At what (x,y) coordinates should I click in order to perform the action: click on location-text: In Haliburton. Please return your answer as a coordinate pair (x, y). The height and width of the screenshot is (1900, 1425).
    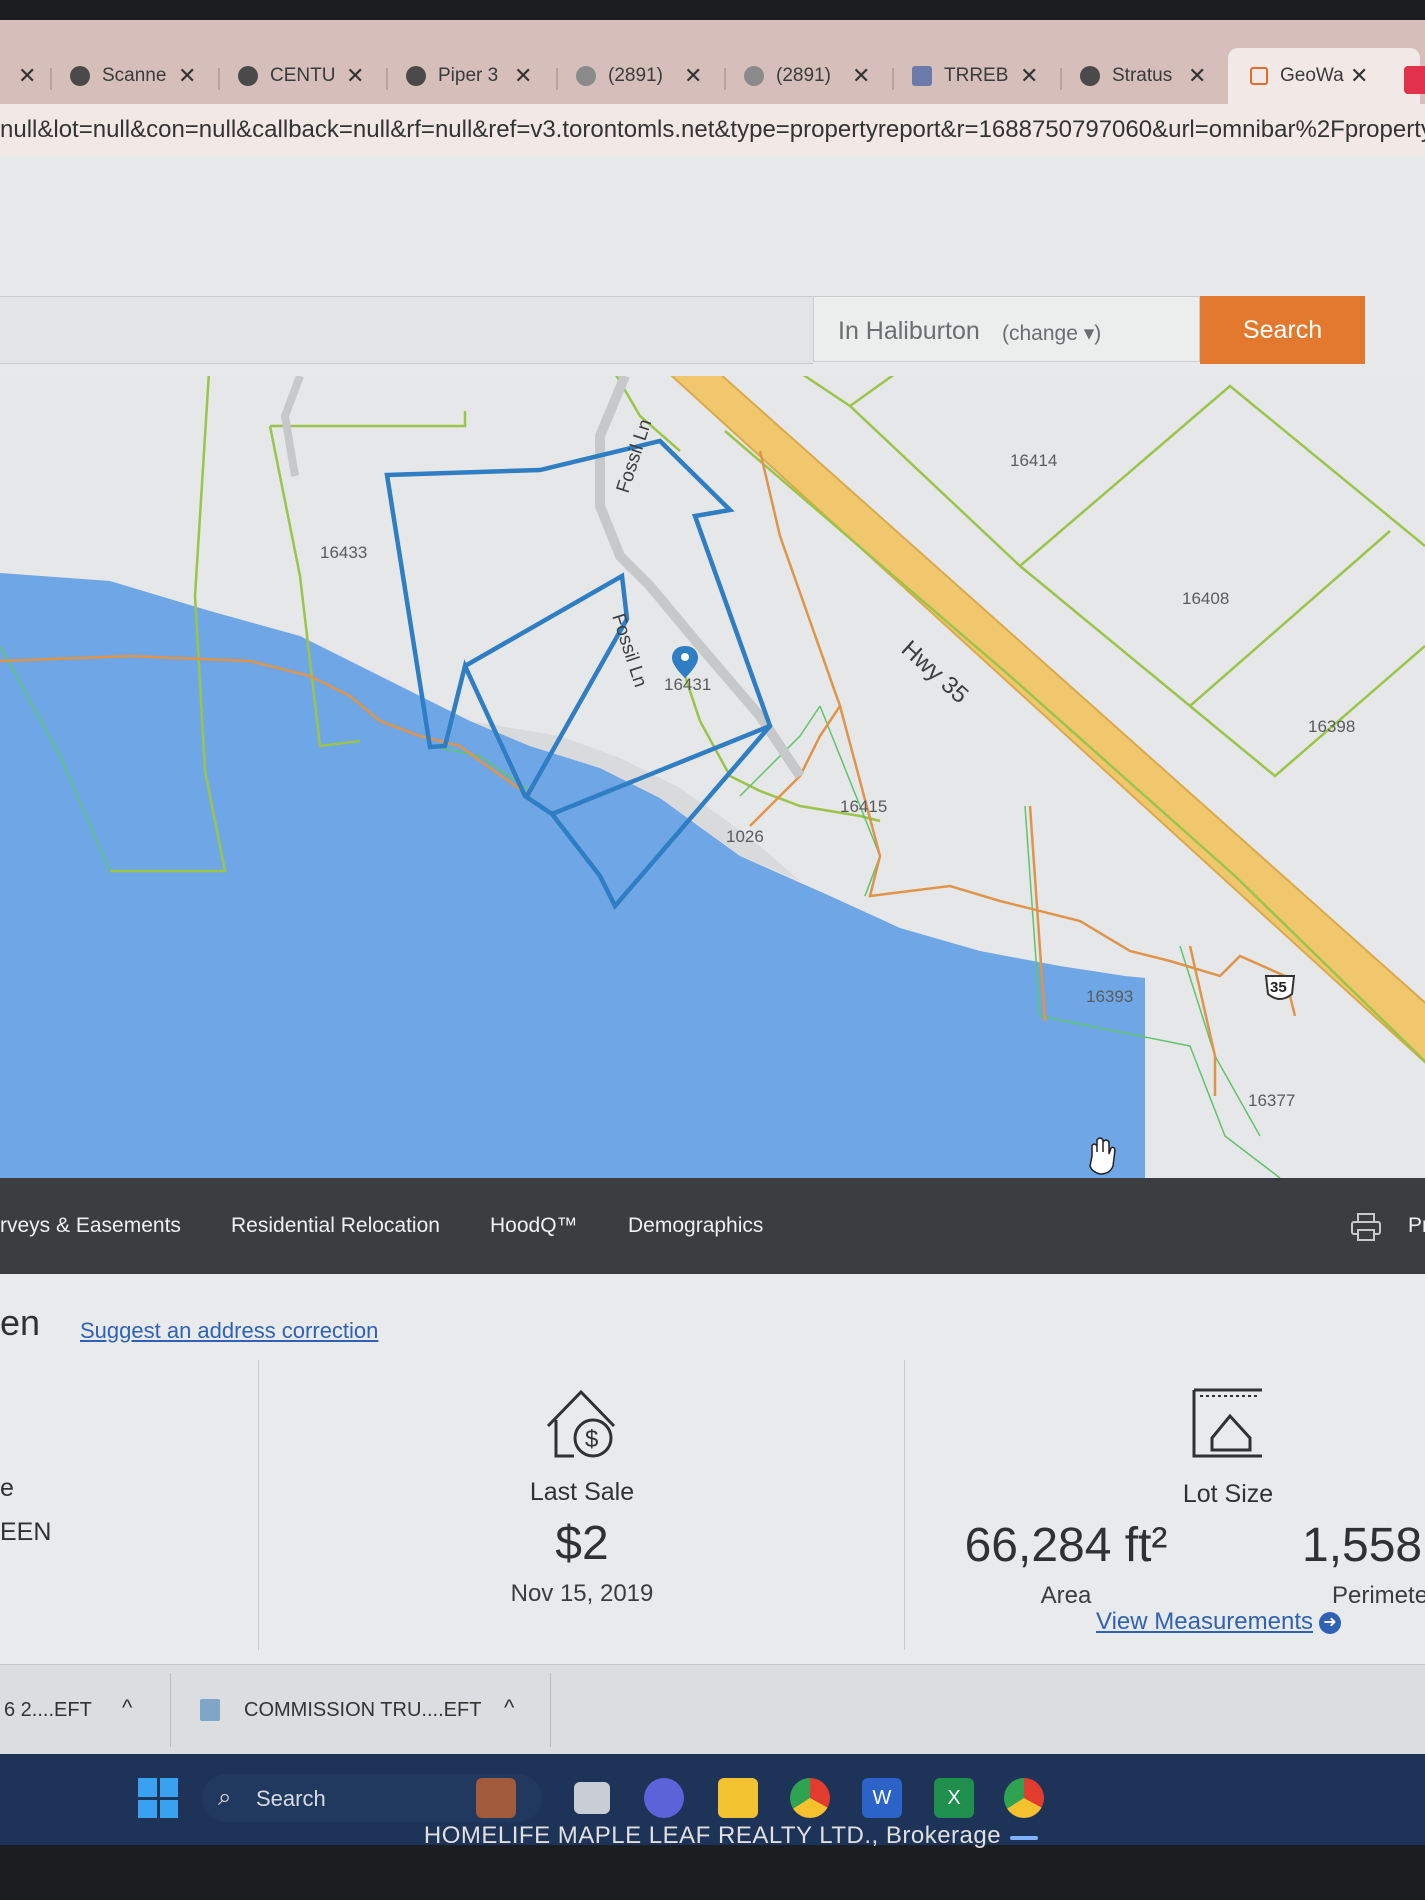
    Looking at the image, I should click on (909, 331).